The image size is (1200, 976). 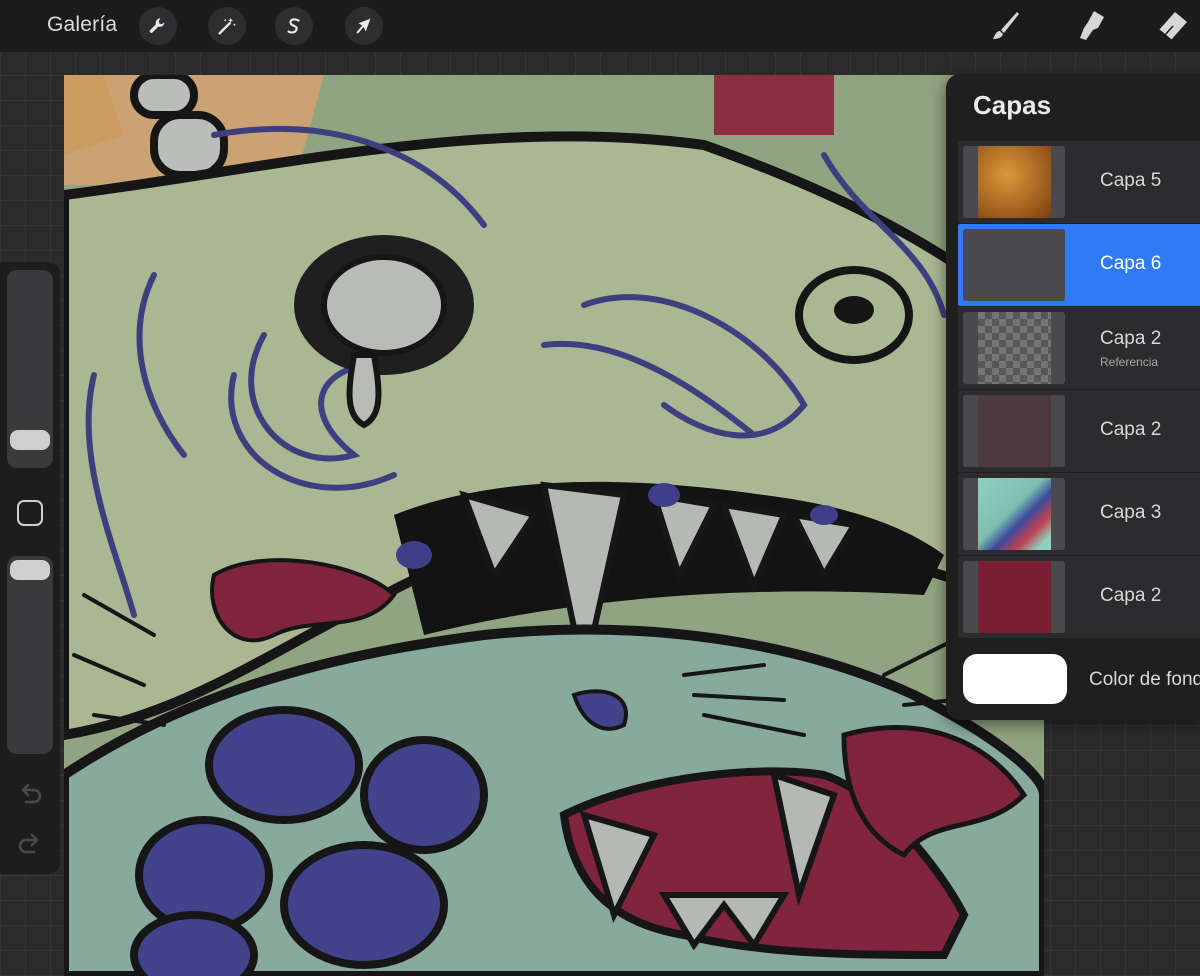 I want to click on opacity-slider-thumb, so click(x=30, y=570).